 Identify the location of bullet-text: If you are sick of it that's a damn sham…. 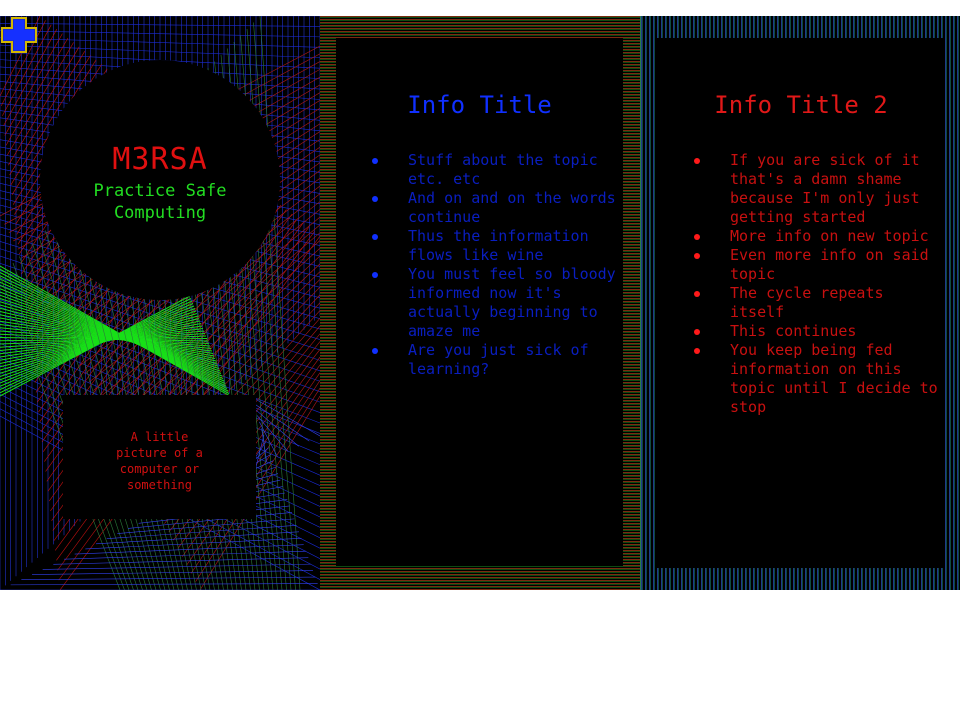
(825, 188).